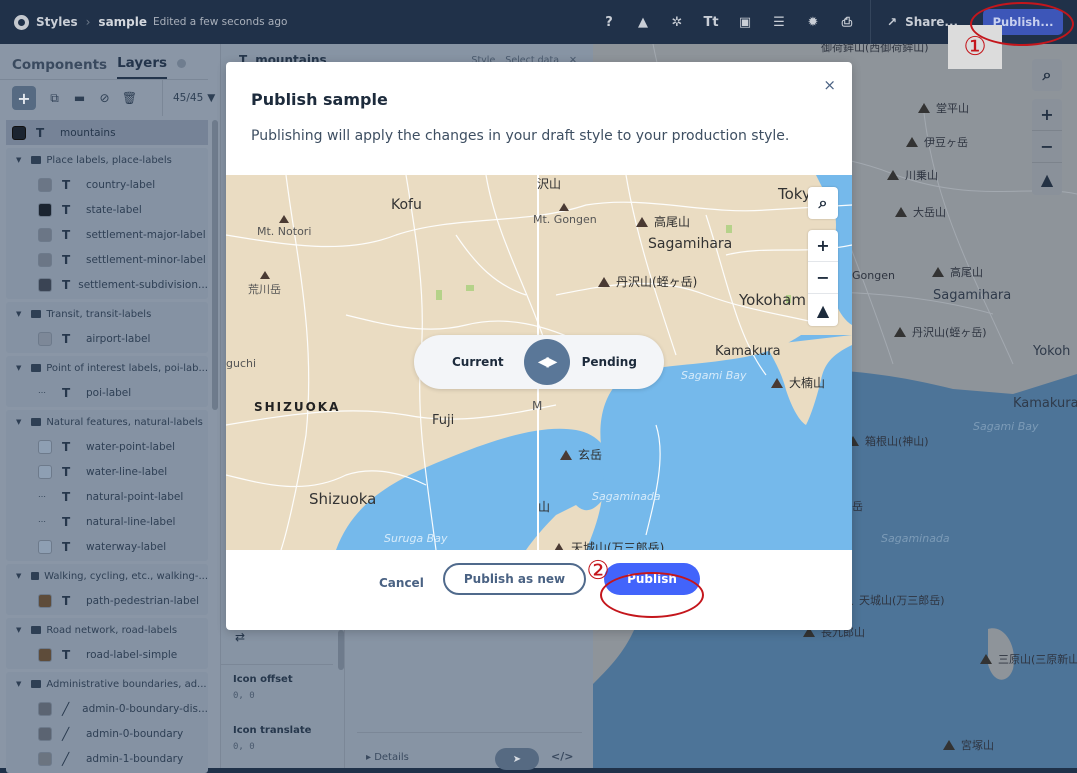 This screenshot has width=1077, height=773. I want to click on layer-row: Tairport-label, so click(107, 338).